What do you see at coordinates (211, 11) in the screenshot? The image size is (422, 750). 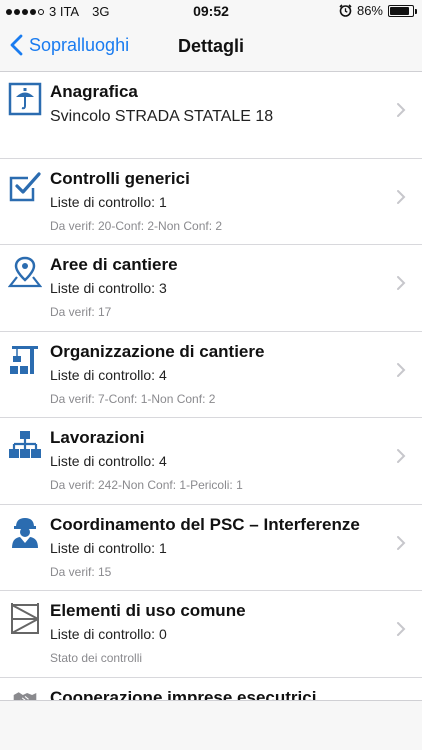 I see `status-bar: 3 ITA 3G 09:52 86%` at bounding box center [211, 11].